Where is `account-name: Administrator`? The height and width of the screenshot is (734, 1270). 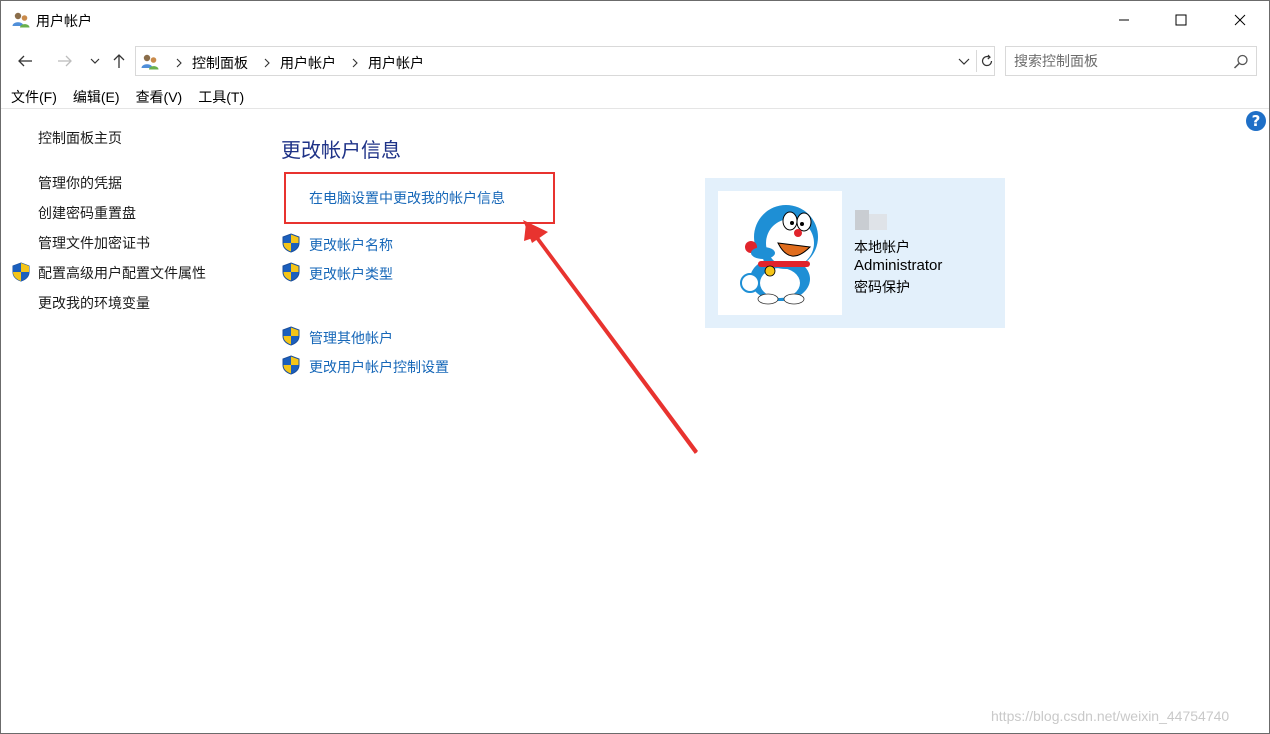 account-name: Administrator is located at coordinates (898, 265).